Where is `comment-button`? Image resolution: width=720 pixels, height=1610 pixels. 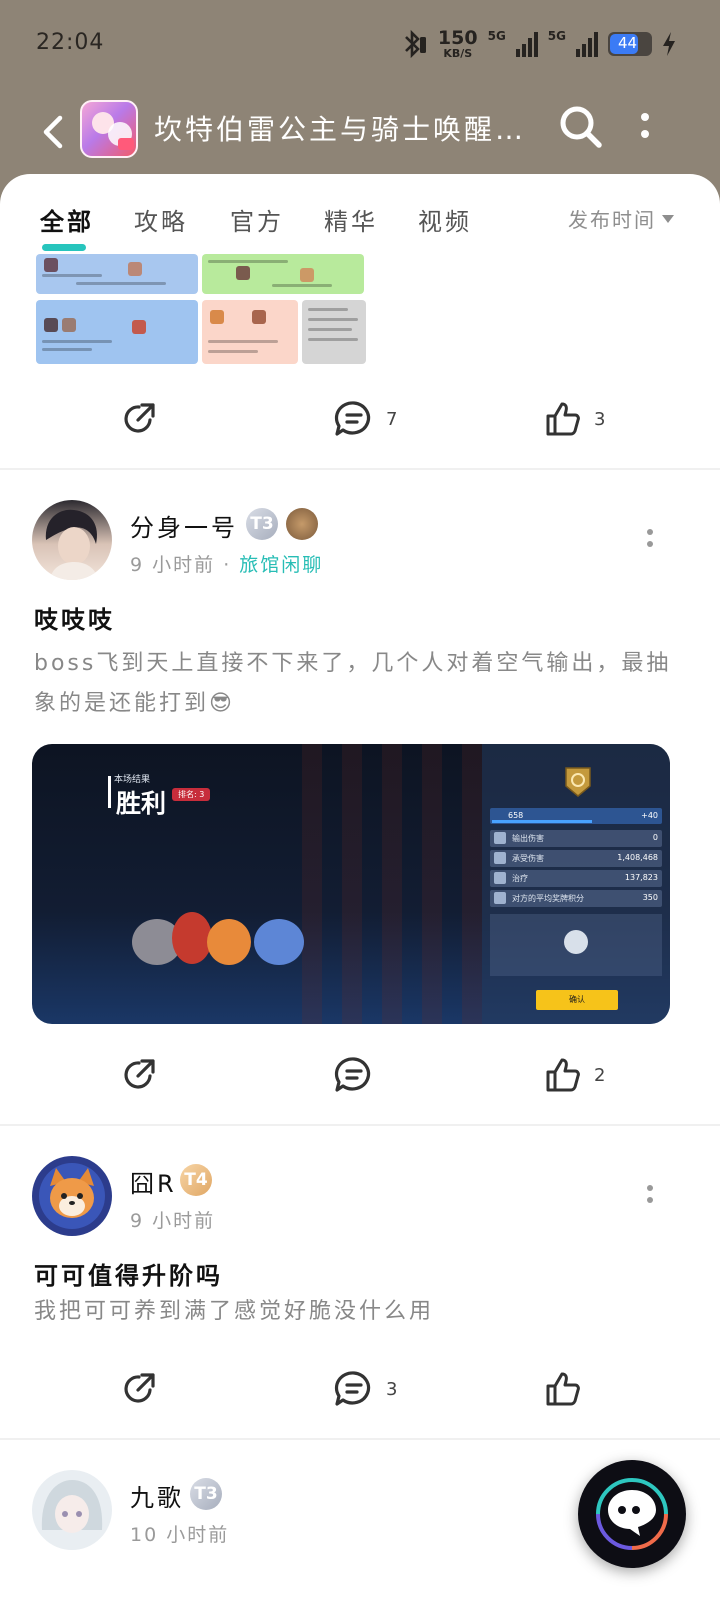 comment-button is located at coordinates (360, 1075).